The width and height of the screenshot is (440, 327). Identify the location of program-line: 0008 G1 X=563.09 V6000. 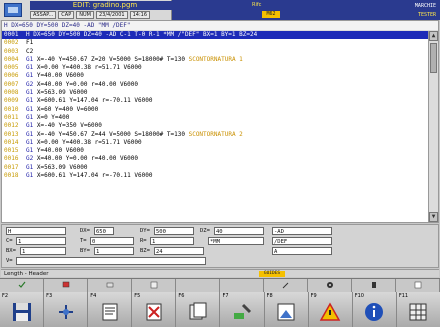
(220, 93).